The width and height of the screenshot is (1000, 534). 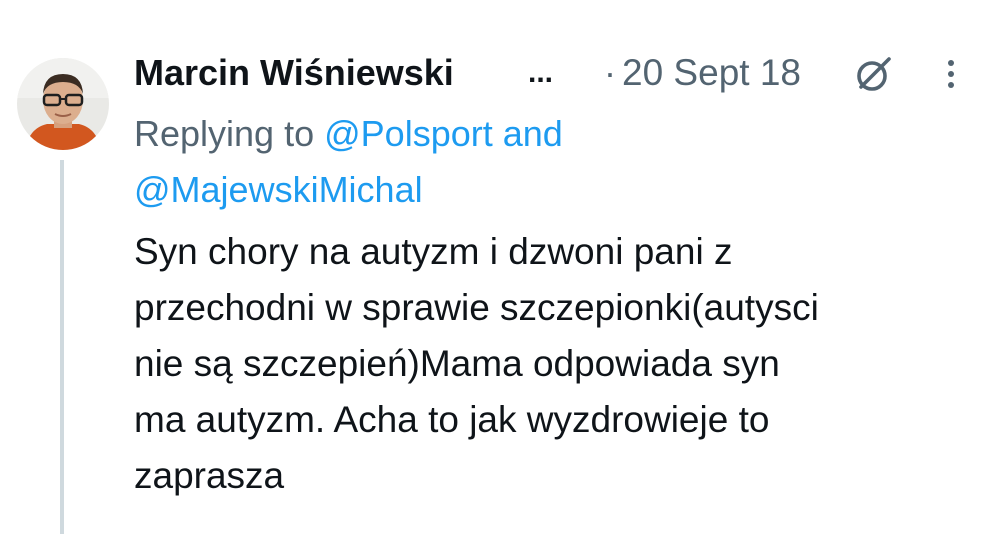 I want to click on grok-icon, so click(x=874, y=74).